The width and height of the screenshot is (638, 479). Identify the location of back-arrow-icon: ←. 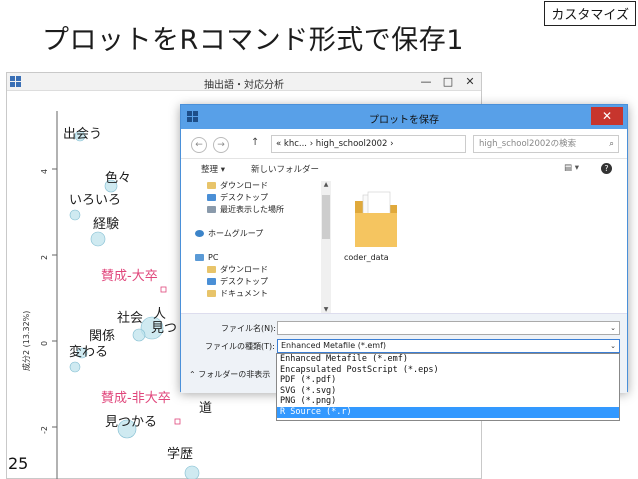
(199, 145).